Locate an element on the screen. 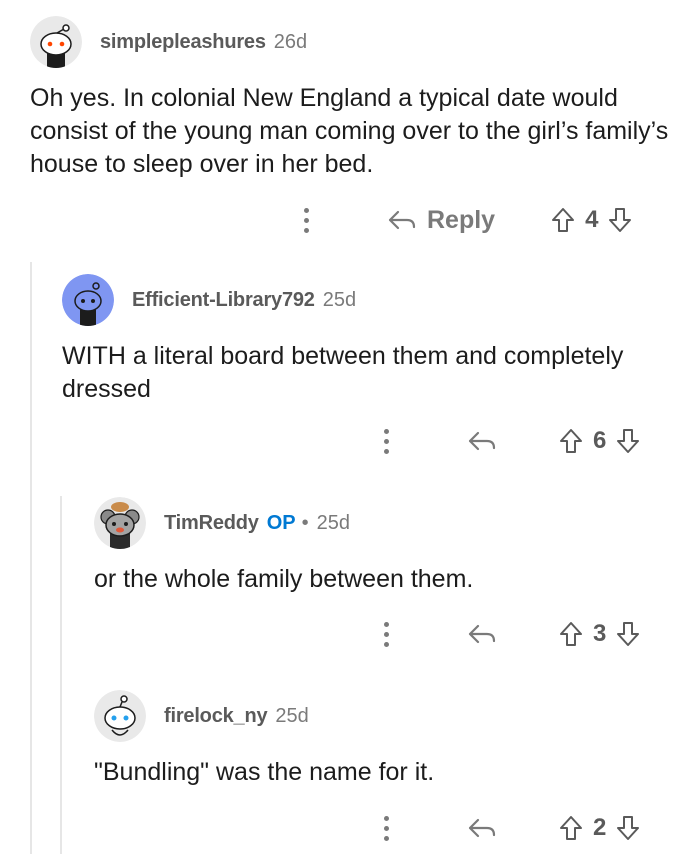 Image resolution: width=700 pixels, height=854 pixels. vote-score: 6 is located at coordinates (600, 440).